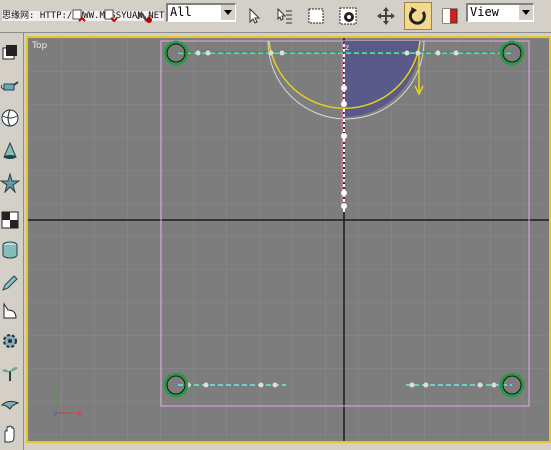 The height and width of the screenshot is (450, 551). I want to click on tripod-x-label: x, so click(79, 413).